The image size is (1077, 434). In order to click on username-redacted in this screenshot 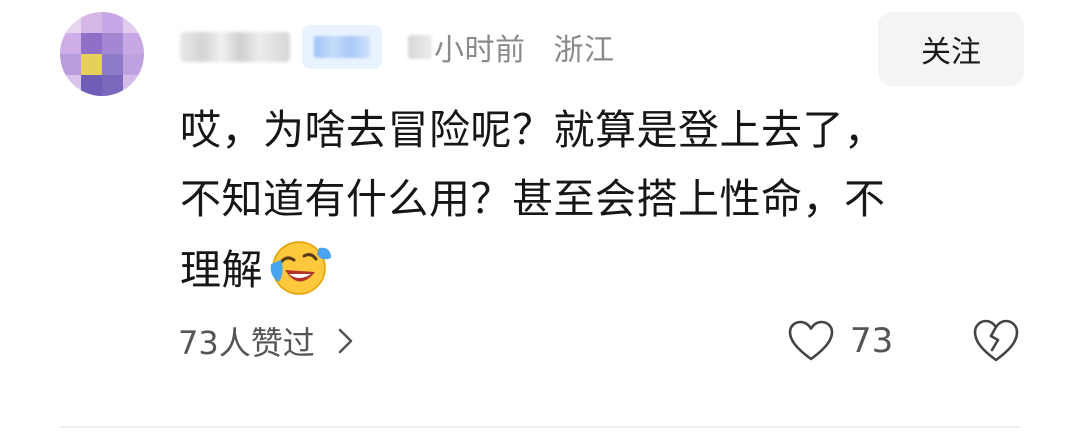, I will do `click(235, 47)`.